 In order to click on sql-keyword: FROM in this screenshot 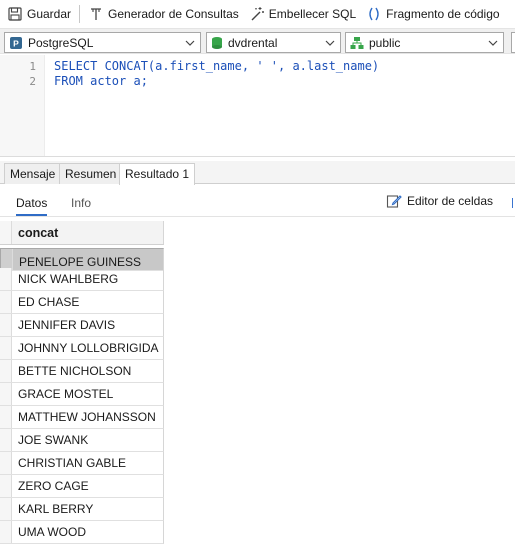, I will do `click(68, 81)`.